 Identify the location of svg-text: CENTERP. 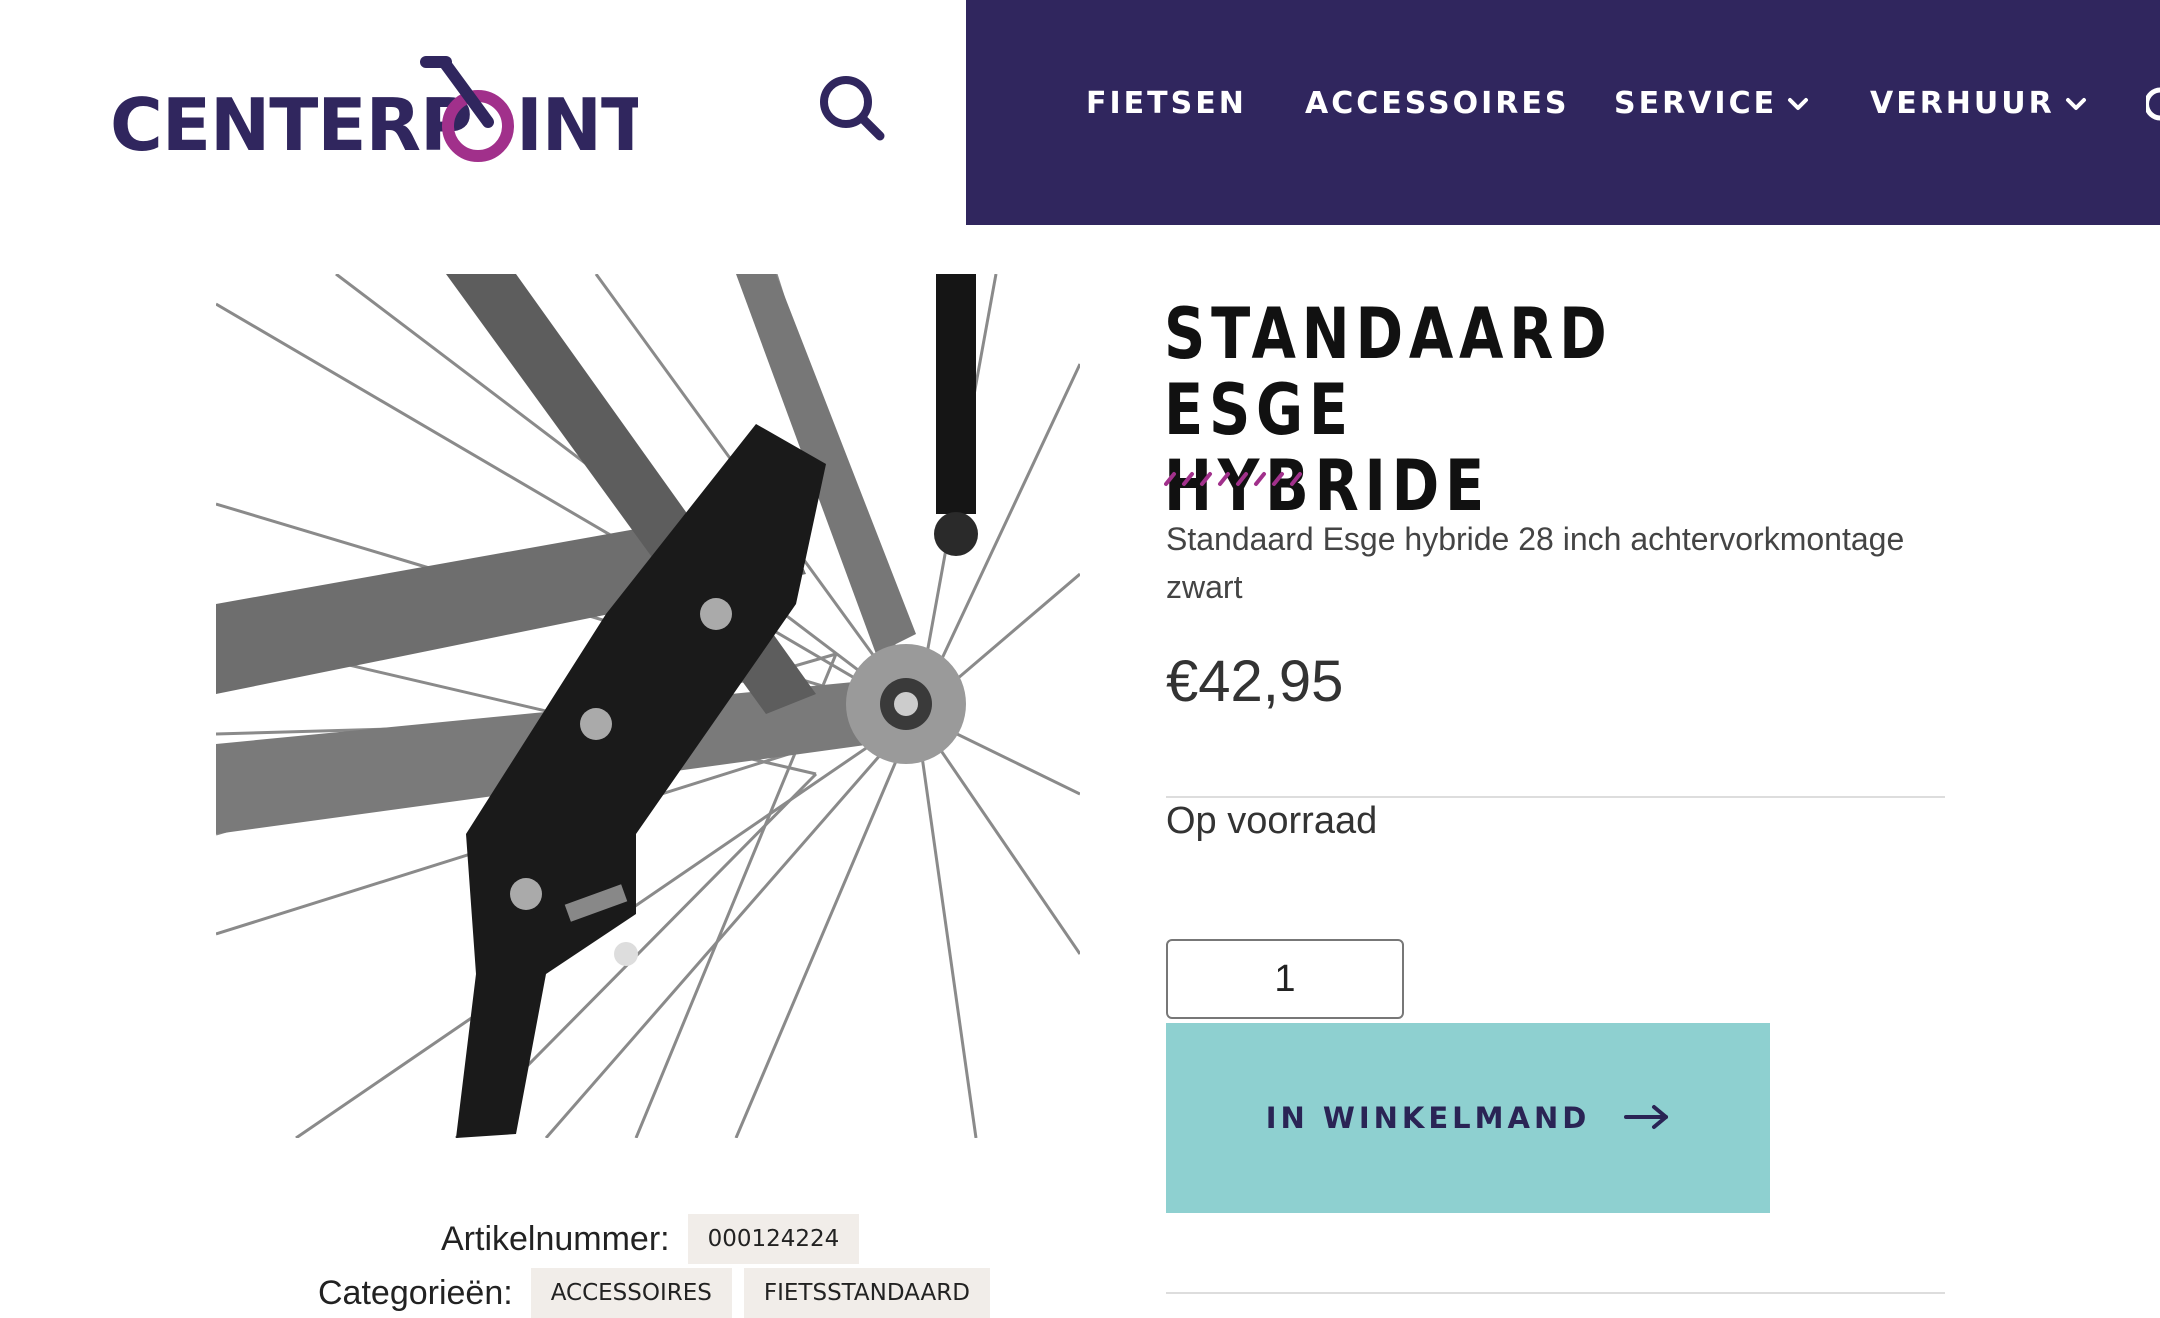
(291, 124).